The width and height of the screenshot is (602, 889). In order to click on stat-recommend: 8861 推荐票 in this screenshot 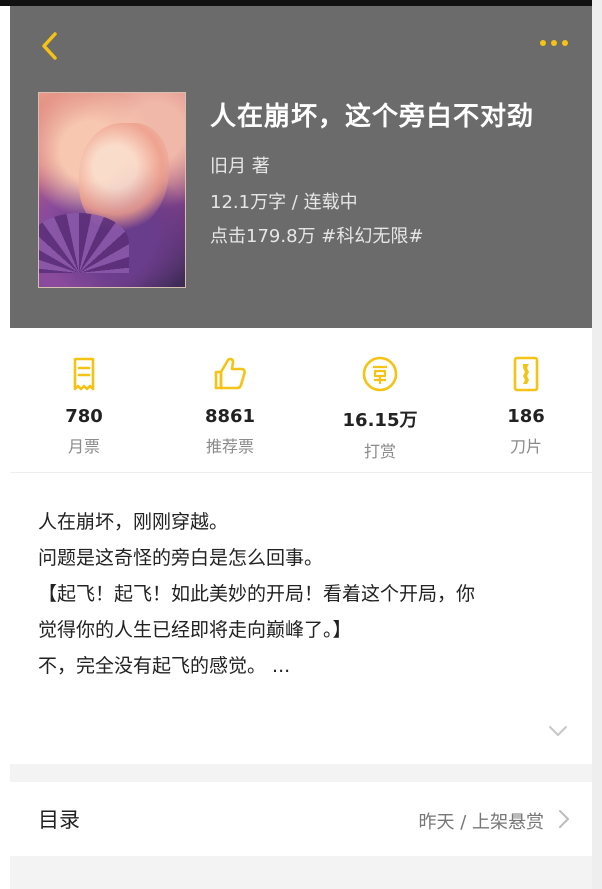, I will do `click(230, 405)`.